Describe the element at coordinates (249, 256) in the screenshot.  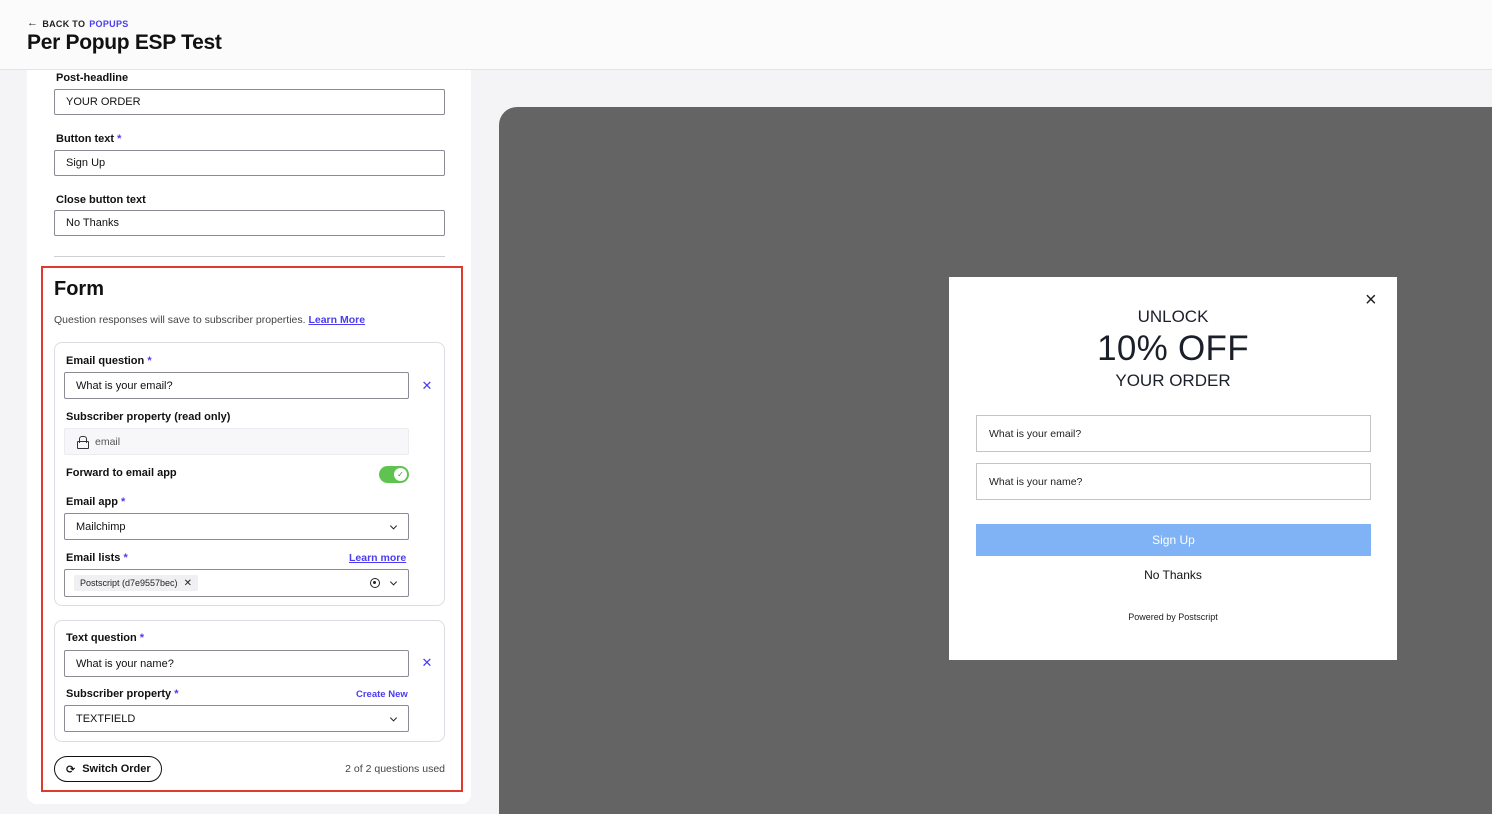
I see `section-divider` at that location.